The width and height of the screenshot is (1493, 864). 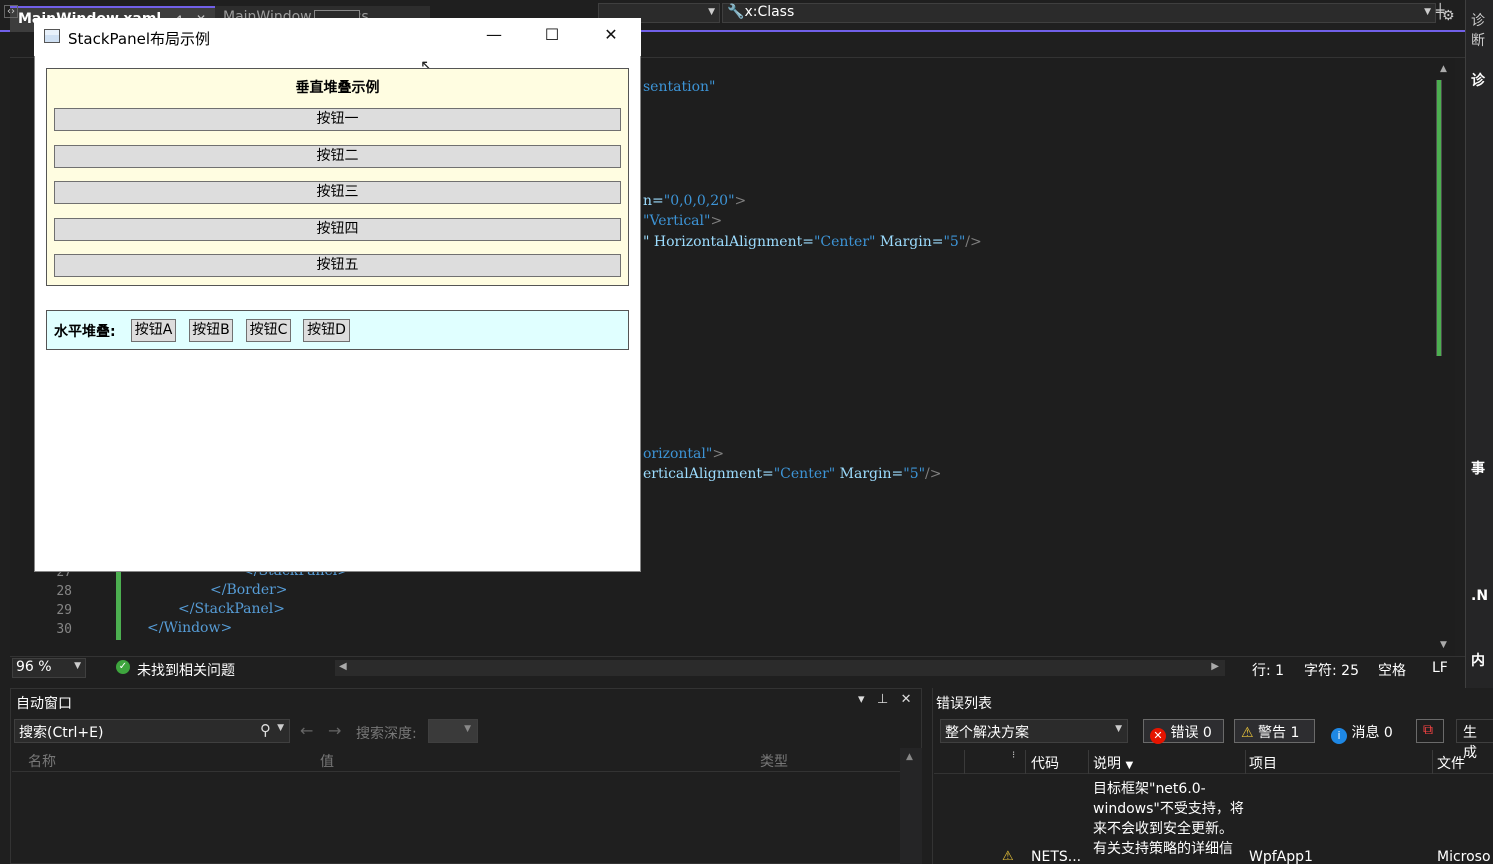 What do you see at coordinates (1268, 670) in the screenshot?
I see `line-indicator: 行: 1` at bounding box center [1268, 670].